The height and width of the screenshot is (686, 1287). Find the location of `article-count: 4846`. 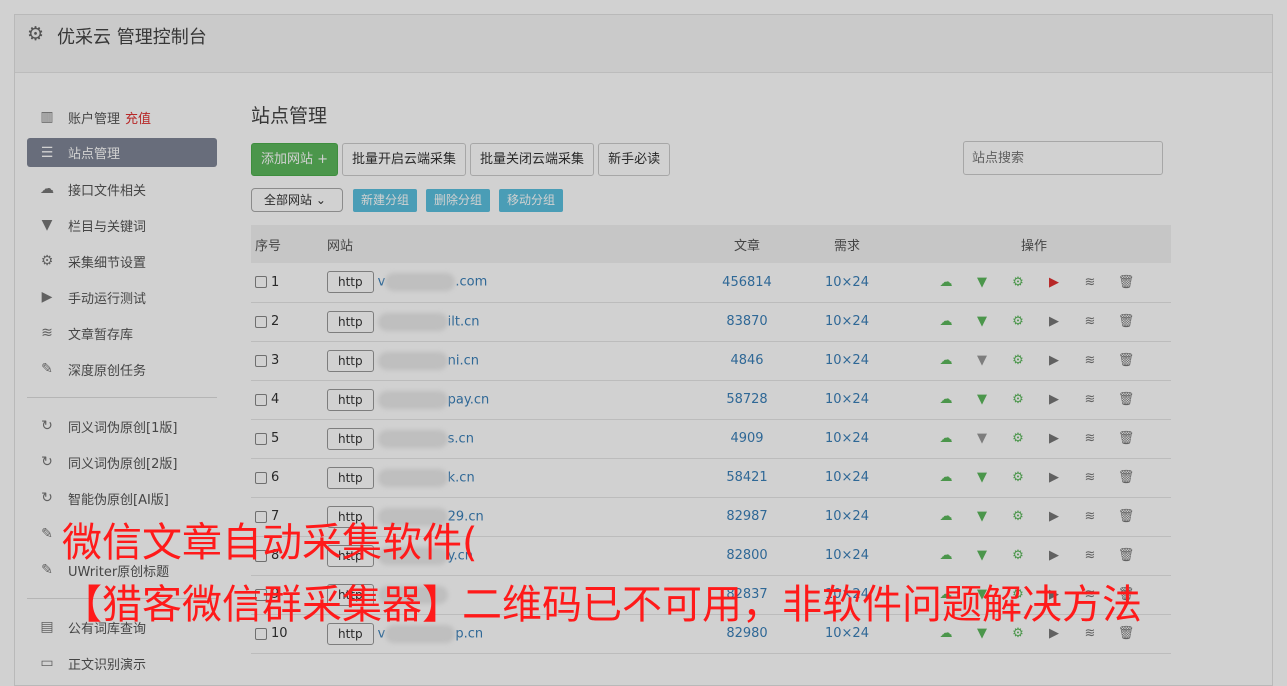

article-count: 4846 is located at coordinates (747, 360).